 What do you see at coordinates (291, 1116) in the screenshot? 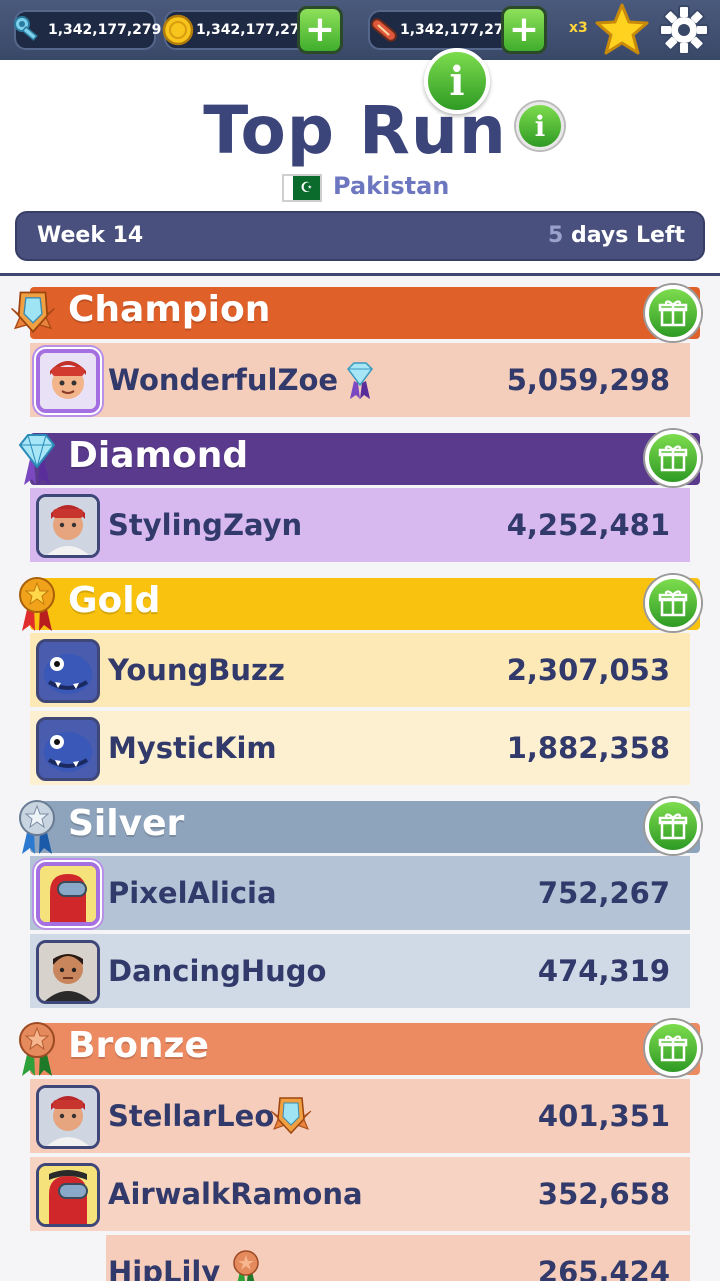
I see `champion-league-icon` at bounding box center [291, 1116].